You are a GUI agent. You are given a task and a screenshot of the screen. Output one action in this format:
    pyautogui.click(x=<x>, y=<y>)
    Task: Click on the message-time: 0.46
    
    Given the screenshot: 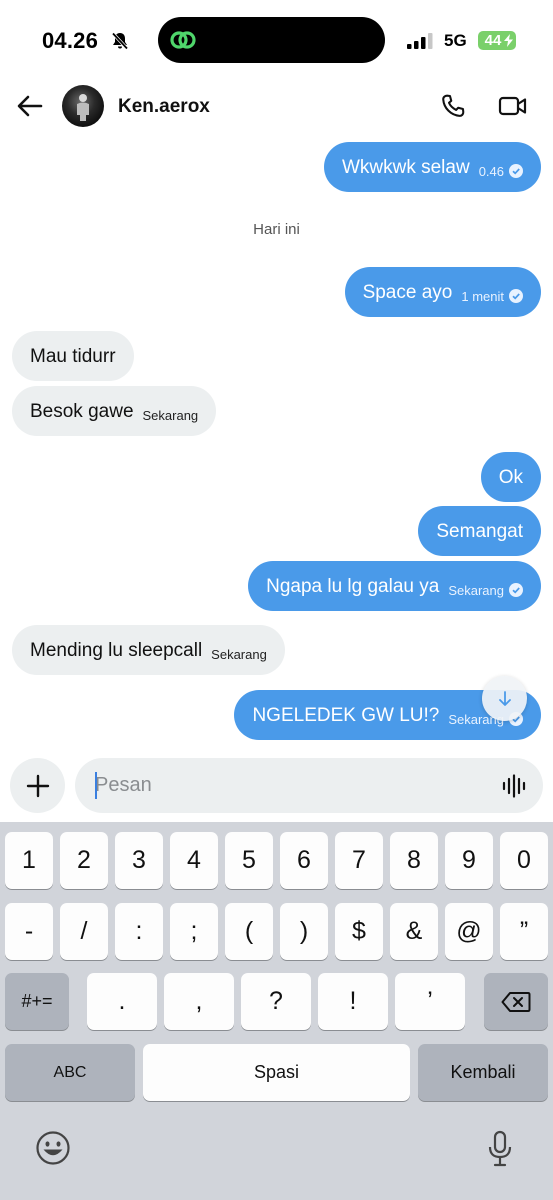 What is the action you would take?
    pyautogui.click(x=491, y=171)
    